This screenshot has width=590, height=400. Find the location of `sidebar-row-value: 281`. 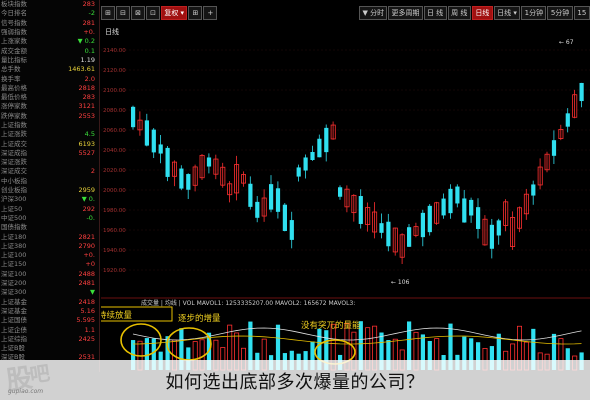

sidebar-row-value: 281 is located at coordinates (88, 22).